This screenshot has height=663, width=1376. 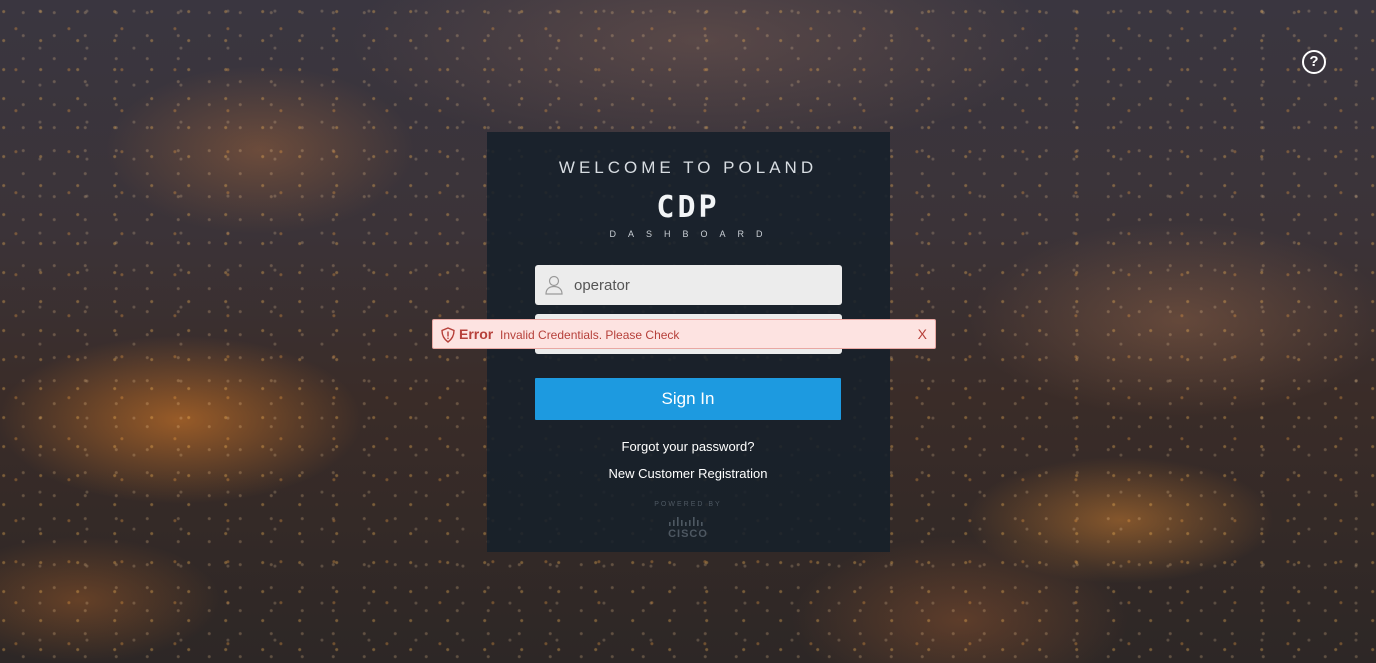 I want to click on error-title: Error, so click(x=476, y=334).